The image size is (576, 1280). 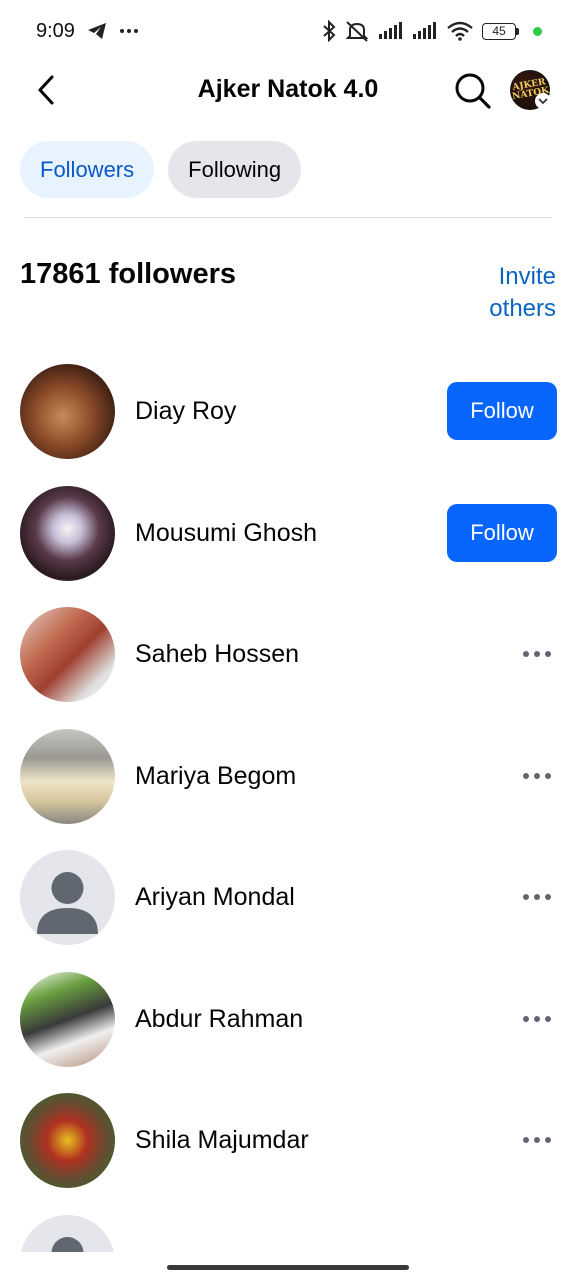 What do you see at coordinates (215, 897) in the screenshot?
I see `follower-name: Ariyan Mondal` at bounding box center [215, 897].